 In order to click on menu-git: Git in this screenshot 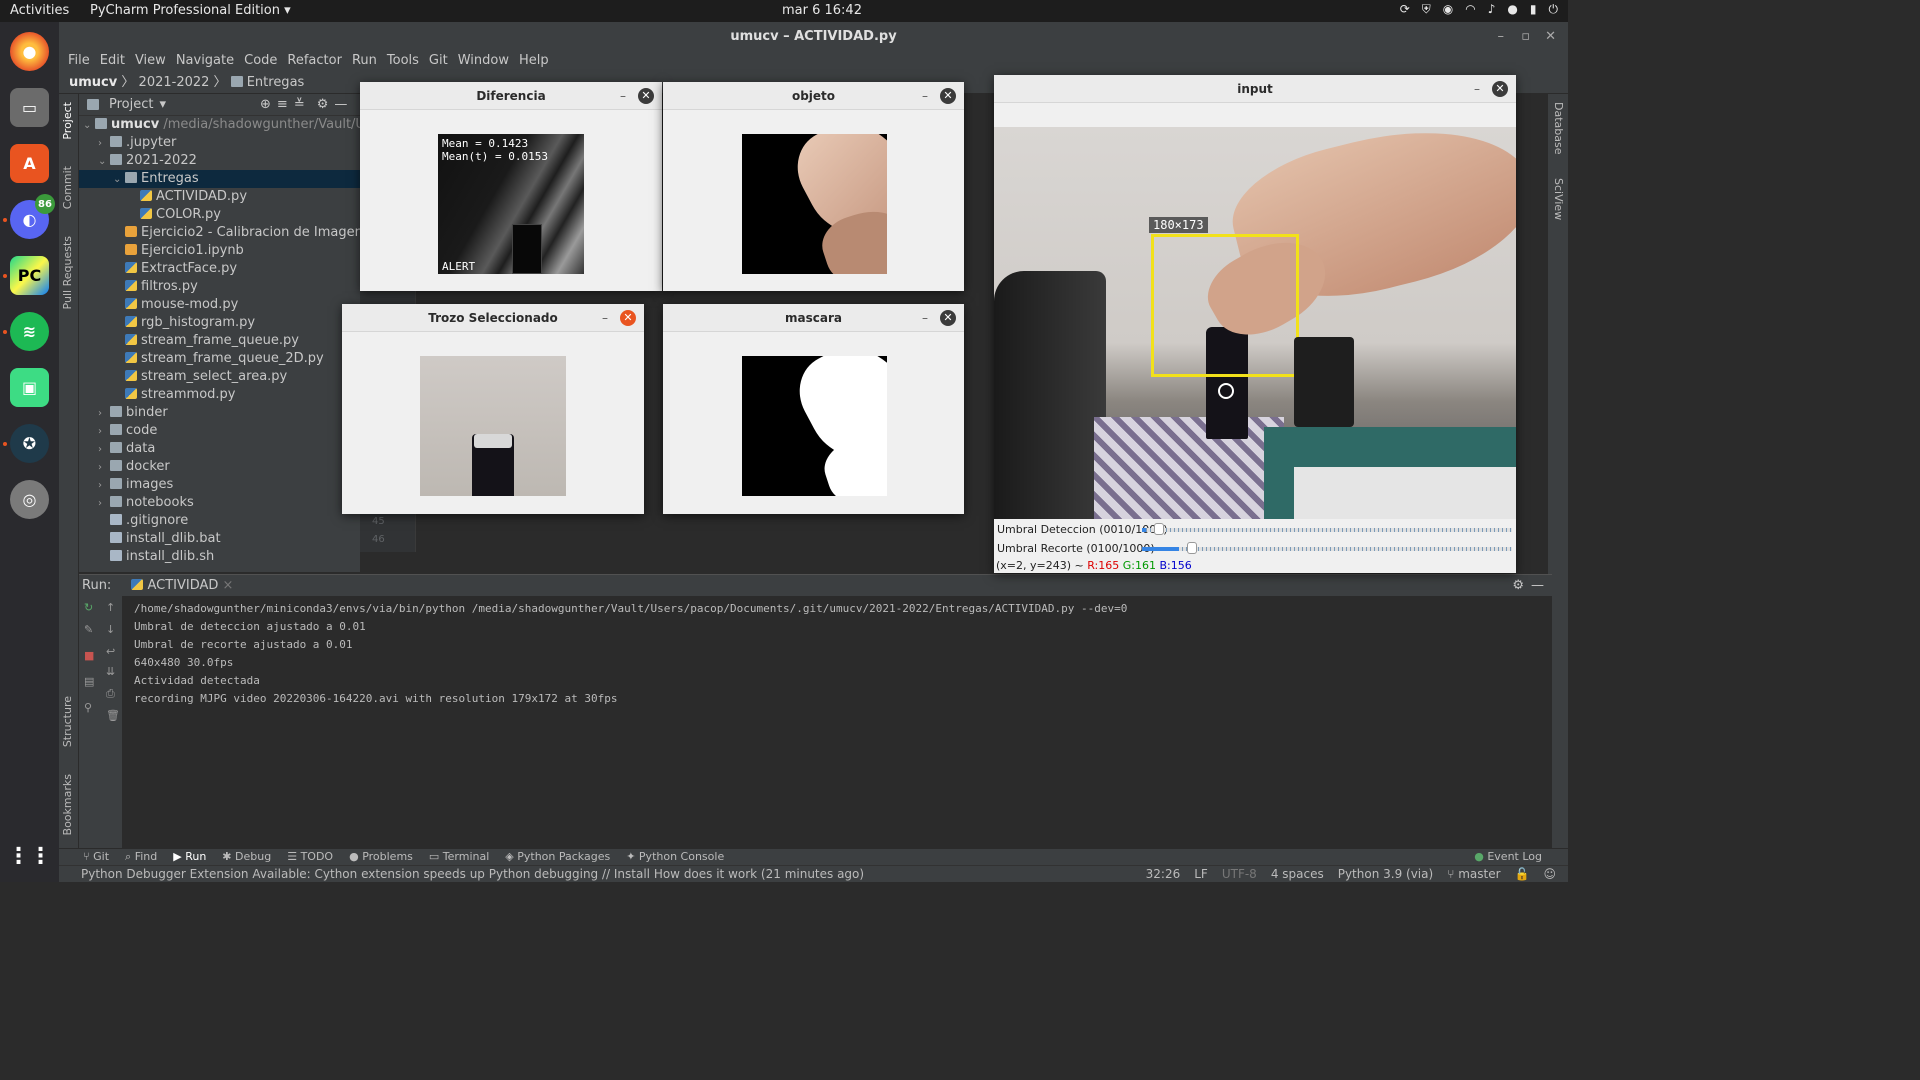, I will do `click(438, 62)`.